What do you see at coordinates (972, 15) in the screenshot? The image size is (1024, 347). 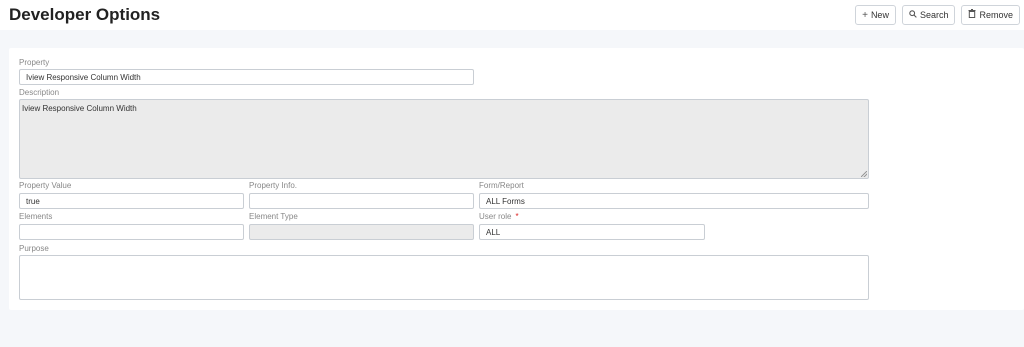 I see `trash-icon` at bounding box center [972, 15].